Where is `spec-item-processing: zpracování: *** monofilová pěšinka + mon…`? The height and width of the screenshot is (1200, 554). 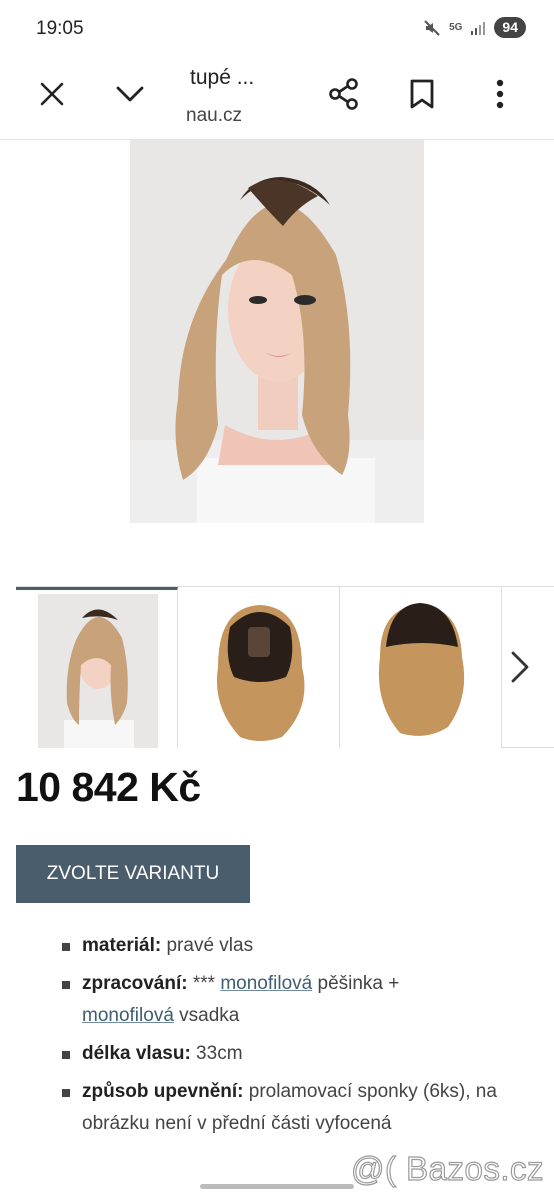 spec-item-processing: zpracování: *** monofilová pěšinka + mon… is located at coordinates (302, 1000).